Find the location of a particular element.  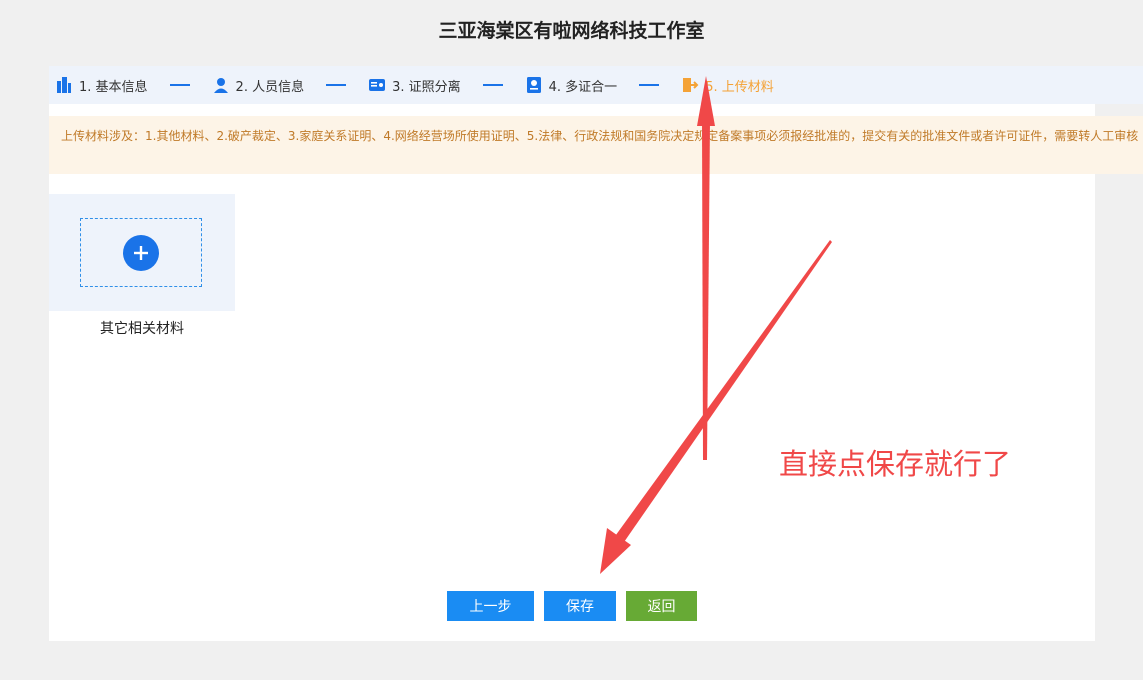

upload-door-icon is located at coordinates (690, 85).